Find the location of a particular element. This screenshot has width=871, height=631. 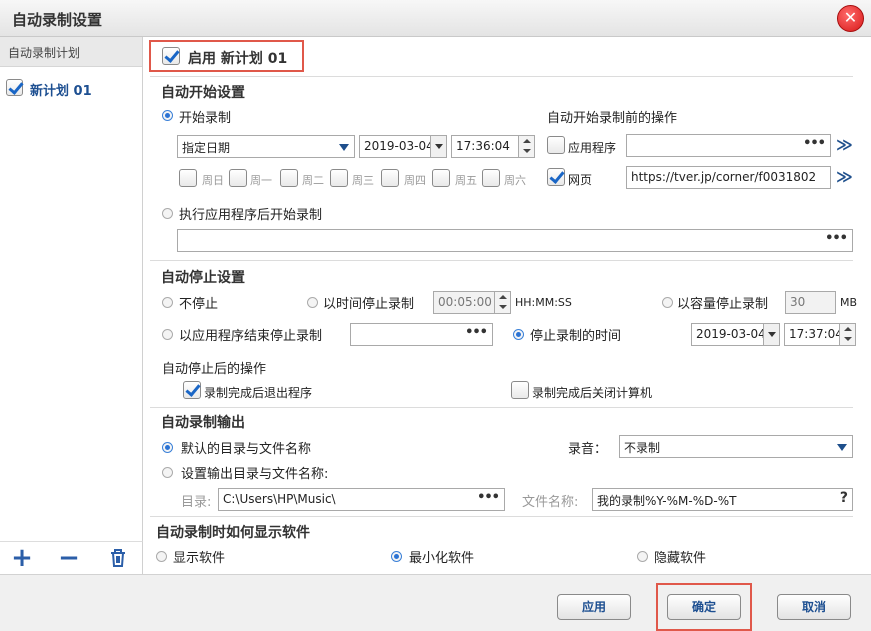

filename-input: 我的录制%Y-%M-%D-%T ? is located at coordinates (722, 499).